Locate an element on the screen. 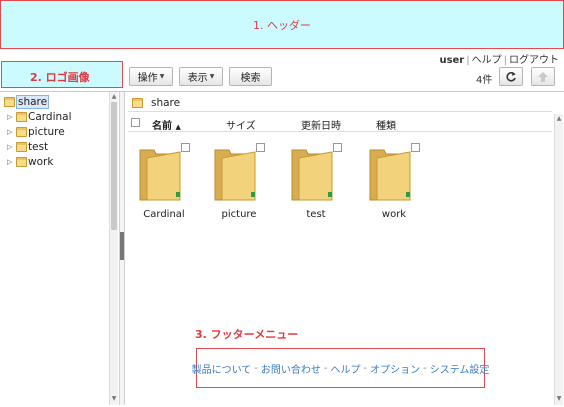 This screenshot has width=564, height=407. file-tile: test is located at coordinates (316, 183).